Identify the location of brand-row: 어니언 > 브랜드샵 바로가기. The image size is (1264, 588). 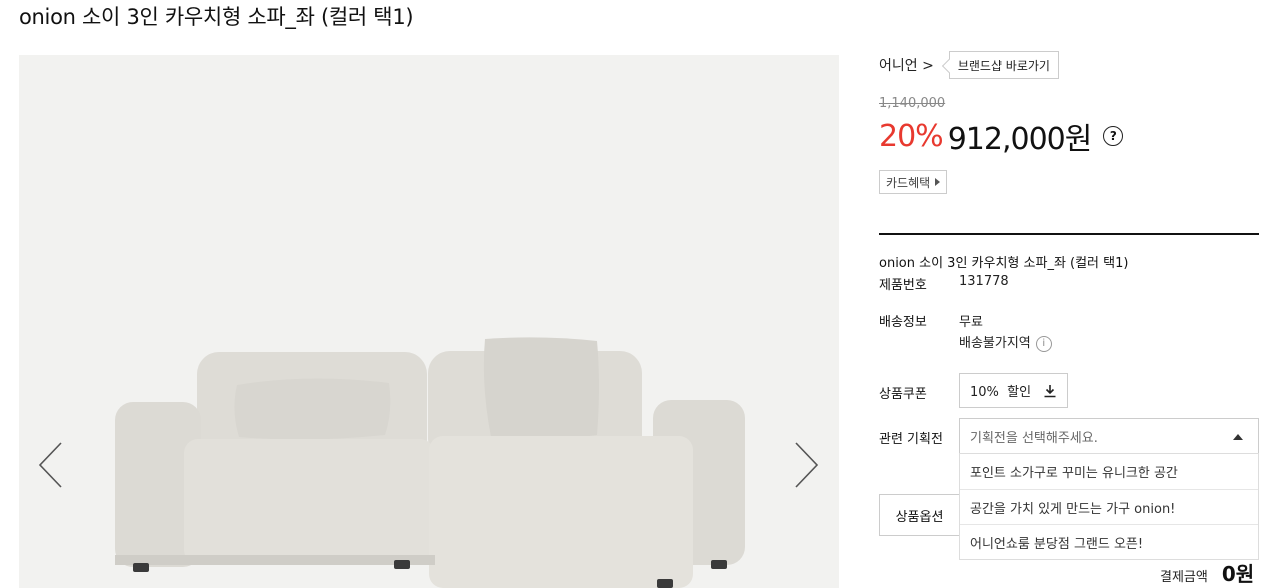
(969, 65).